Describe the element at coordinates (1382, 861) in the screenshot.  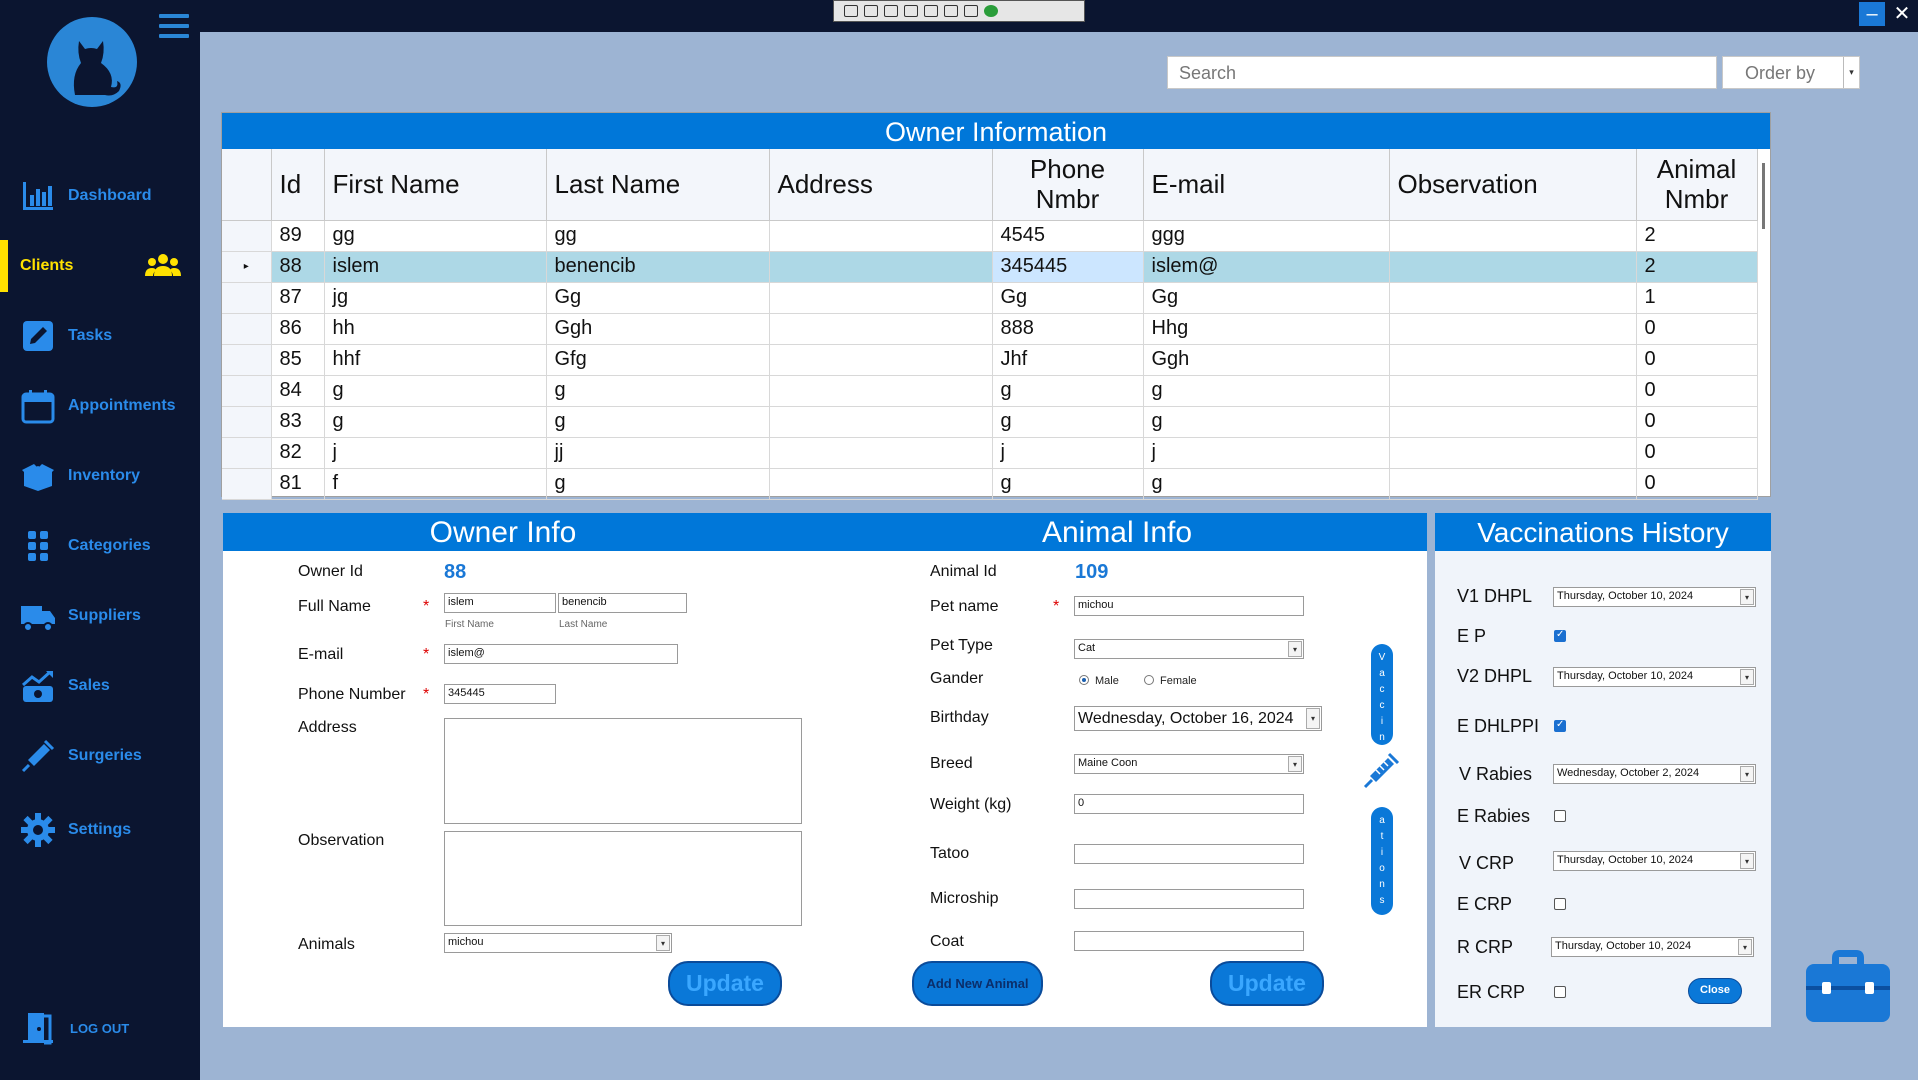
I see `vaccinations-tab-bottom: ations` at that location.